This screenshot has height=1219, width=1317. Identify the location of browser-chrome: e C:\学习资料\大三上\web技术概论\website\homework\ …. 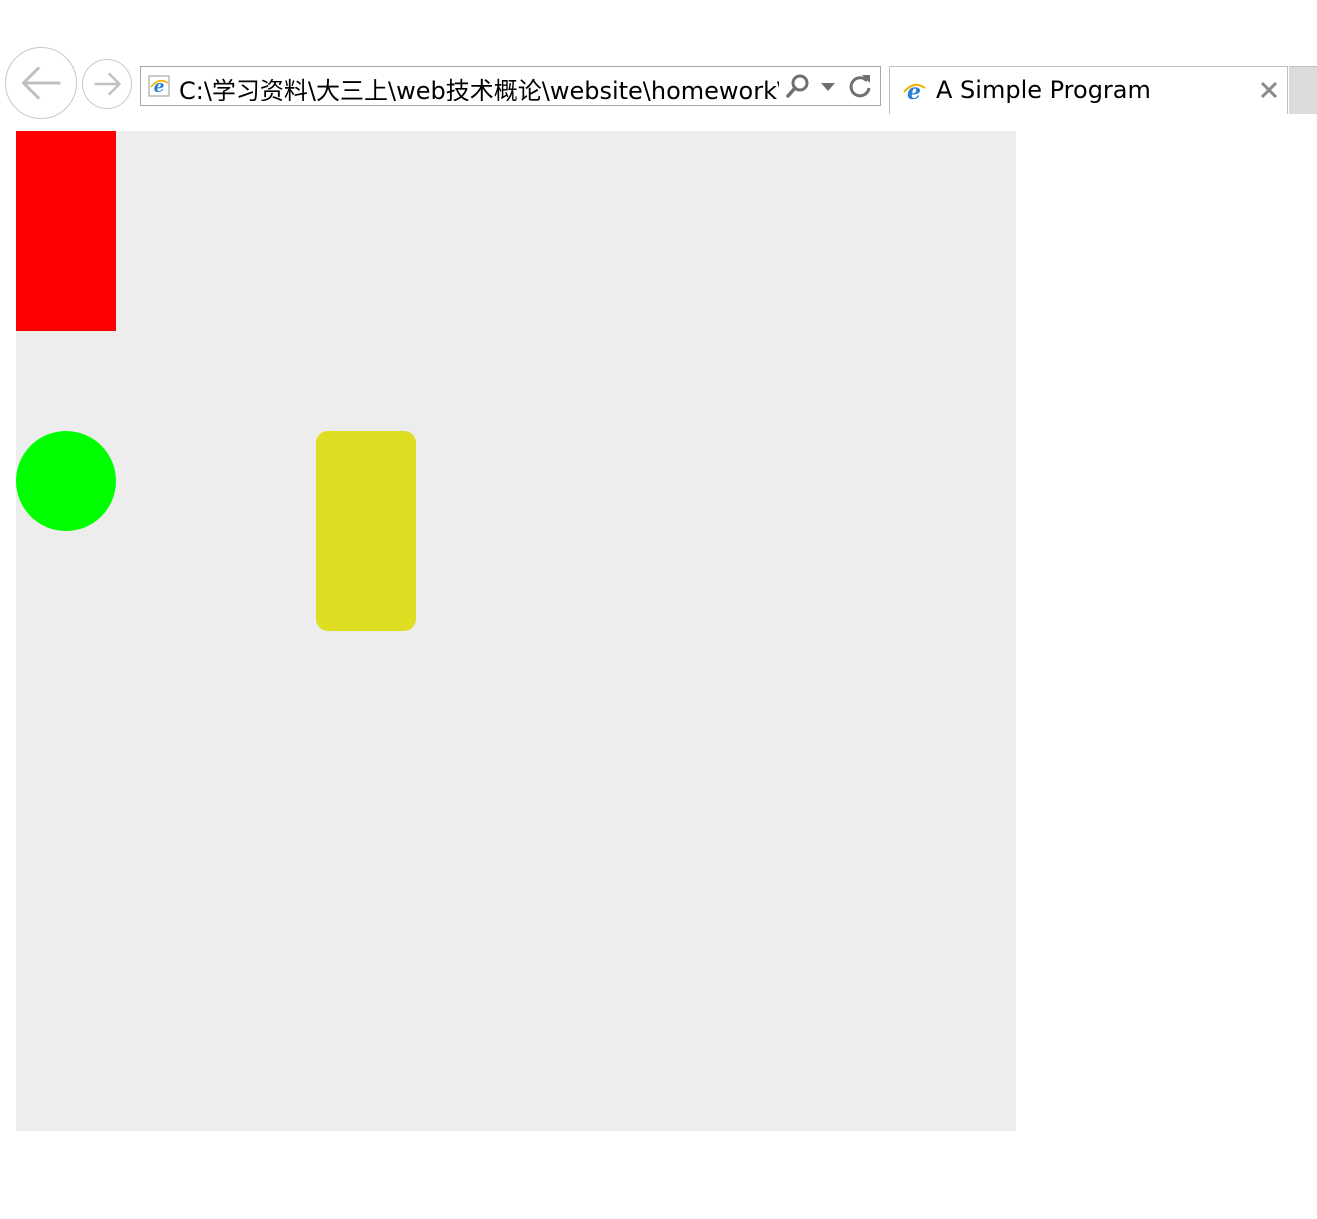
(658, 60).